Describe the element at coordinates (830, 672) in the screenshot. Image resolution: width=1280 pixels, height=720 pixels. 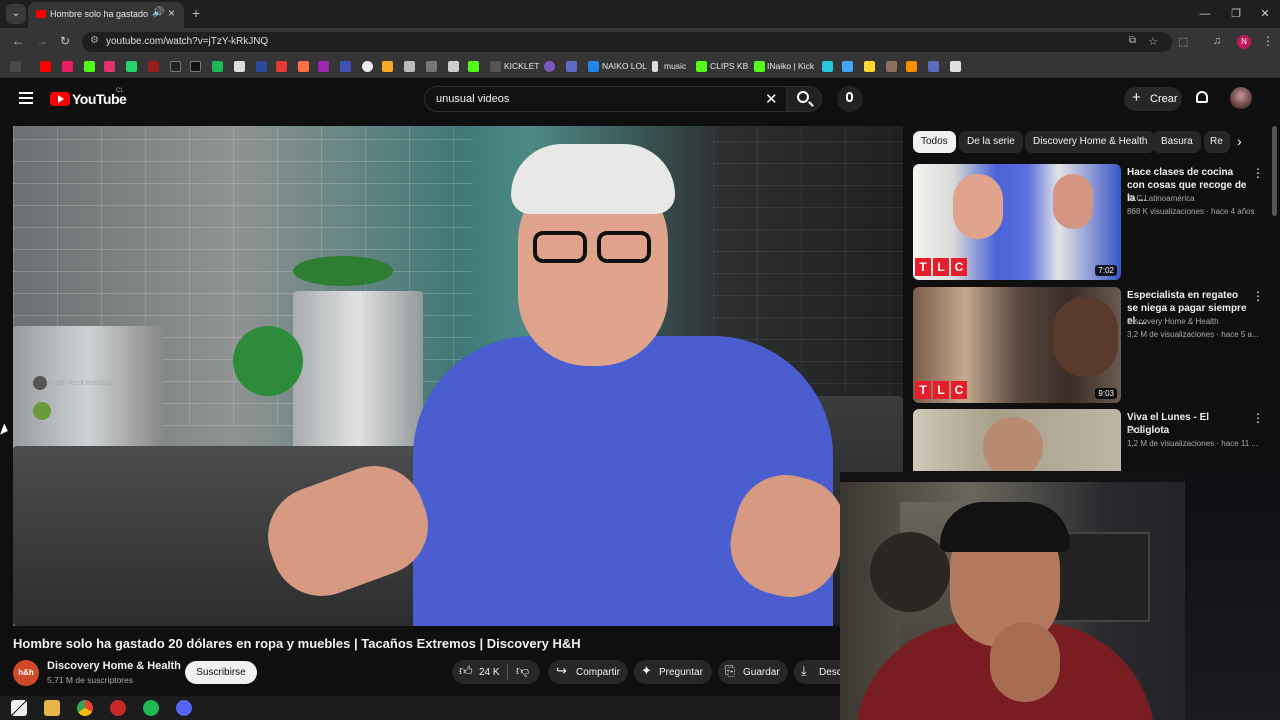
I see `download-label: Desc` at that location.